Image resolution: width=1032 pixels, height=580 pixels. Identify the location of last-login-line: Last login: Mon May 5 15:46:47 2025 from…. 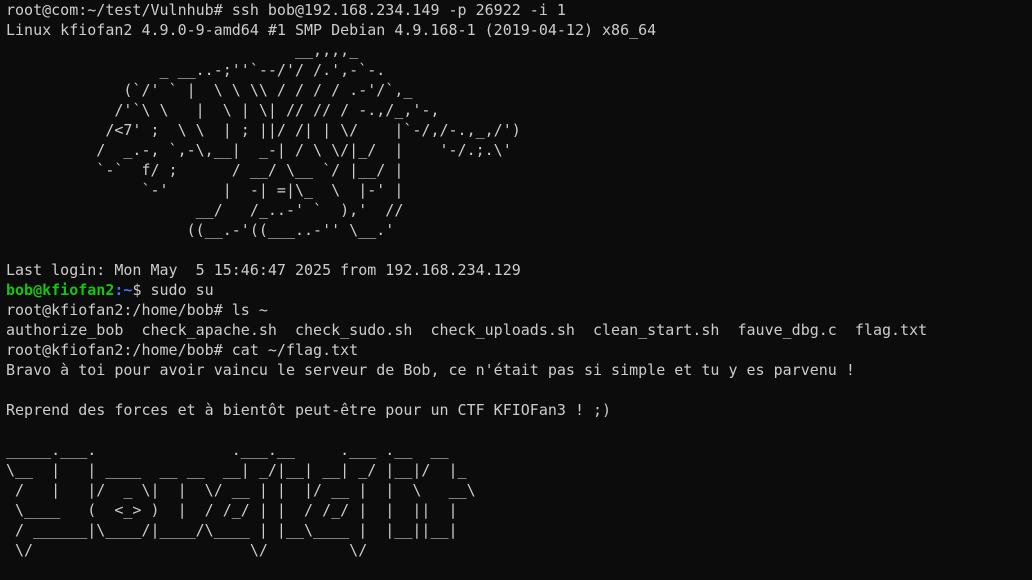
(263, 270).